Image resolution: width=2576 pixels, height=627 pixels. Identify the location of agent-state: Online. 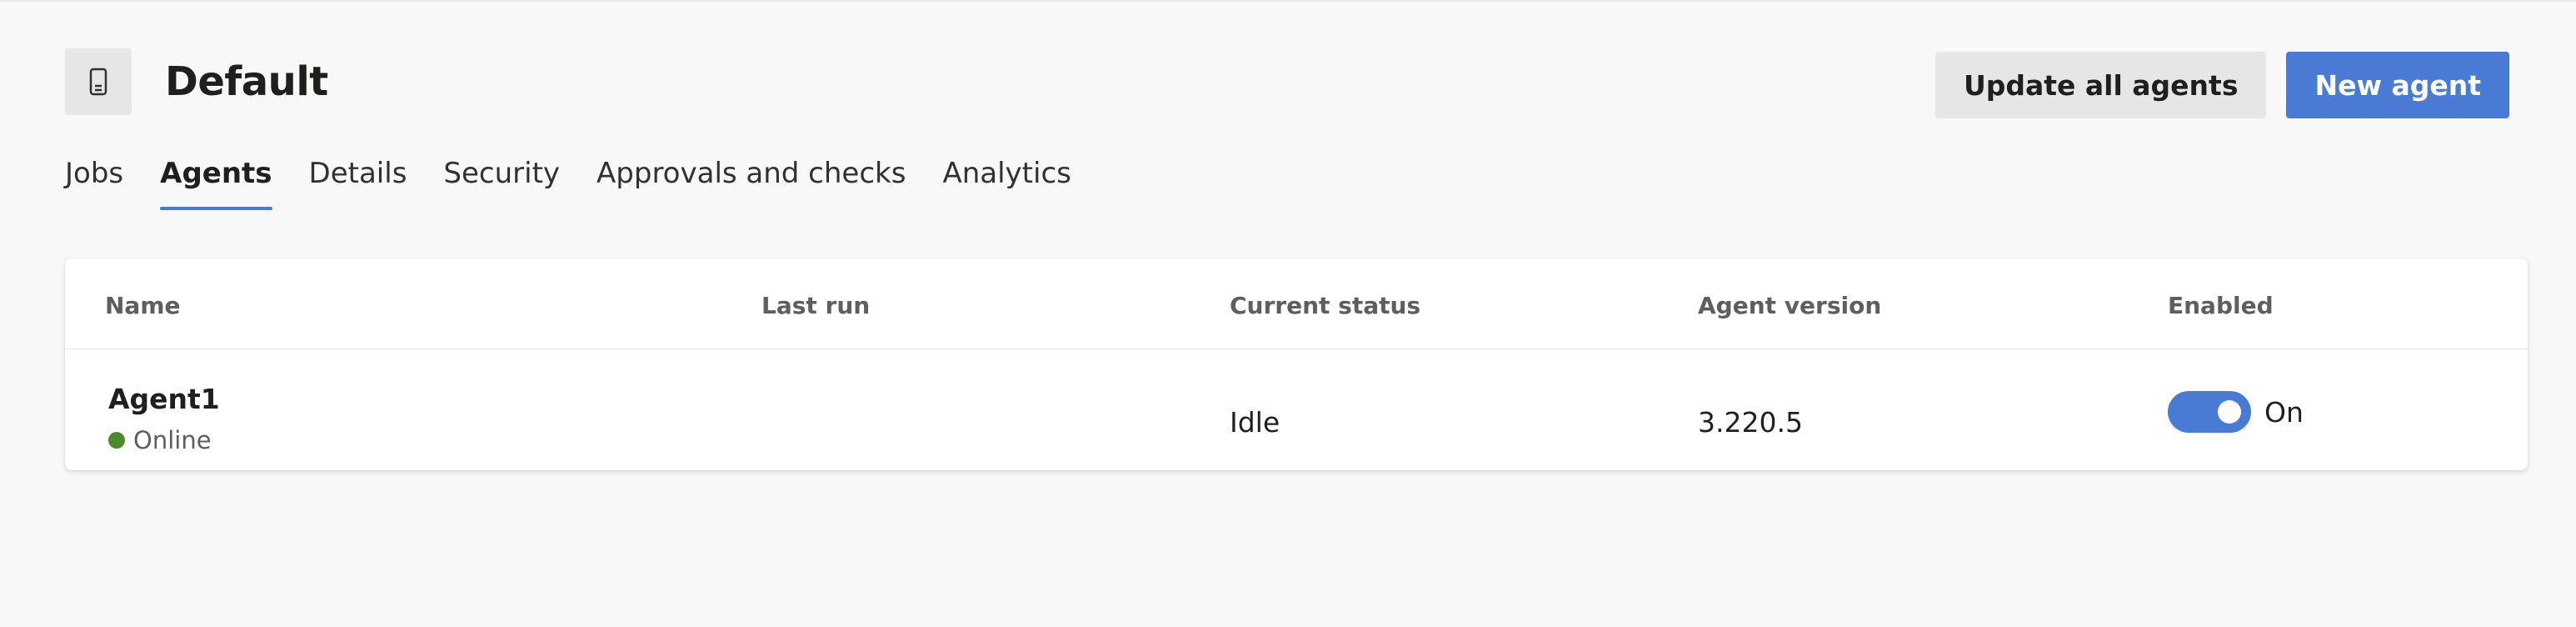
(160, 440).